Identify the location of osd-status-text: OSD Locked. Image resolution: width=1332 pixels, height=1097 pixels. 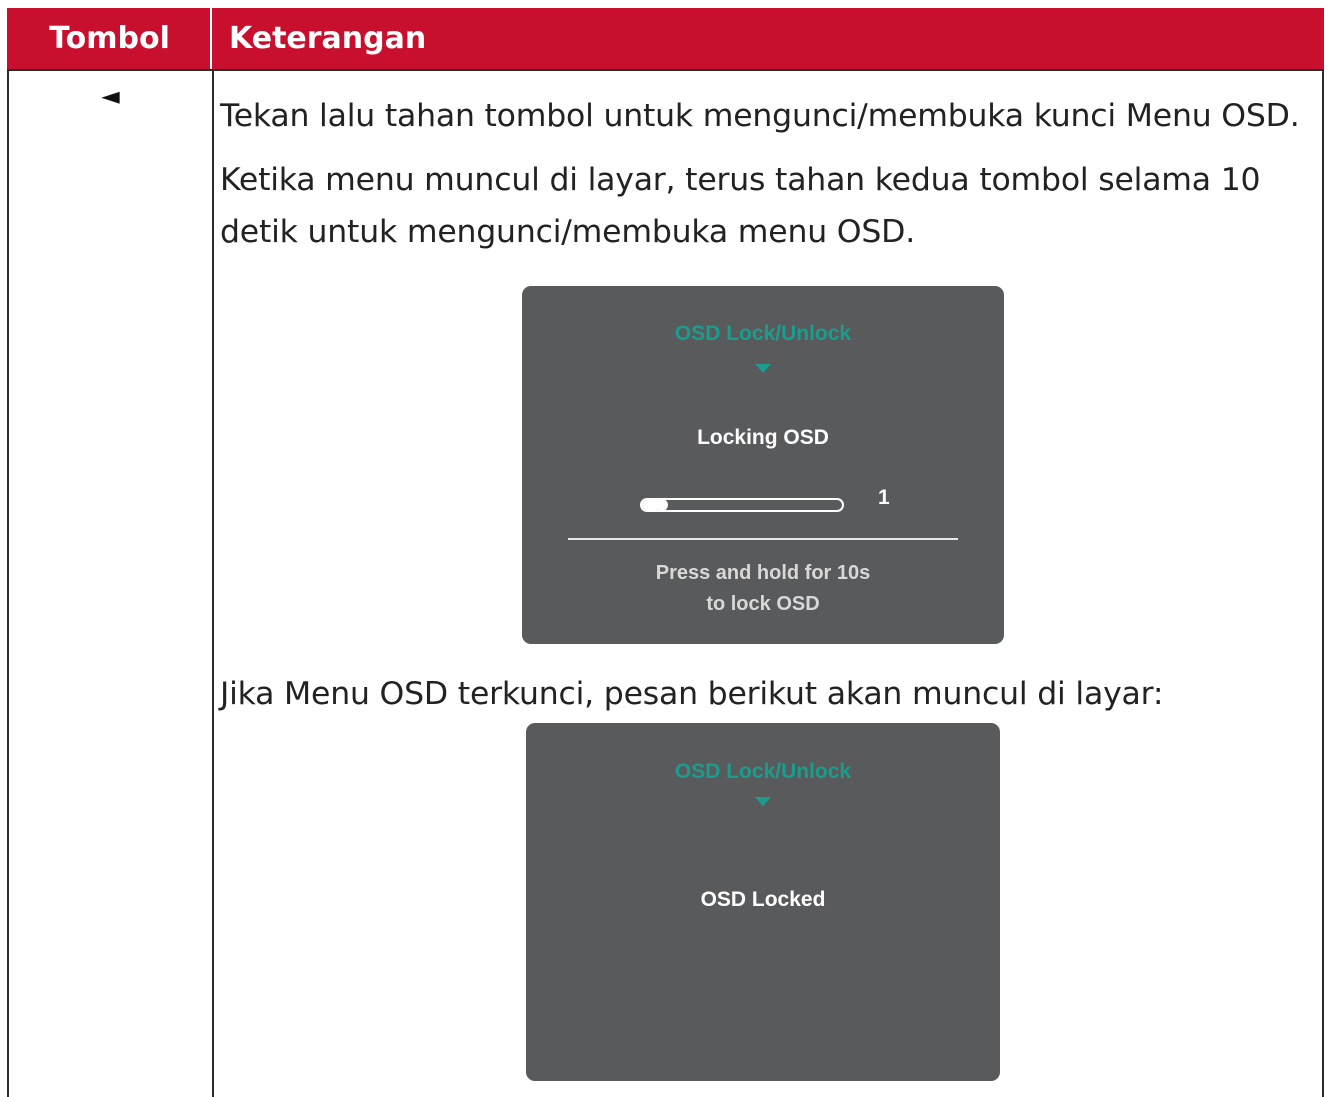
(763, 899).